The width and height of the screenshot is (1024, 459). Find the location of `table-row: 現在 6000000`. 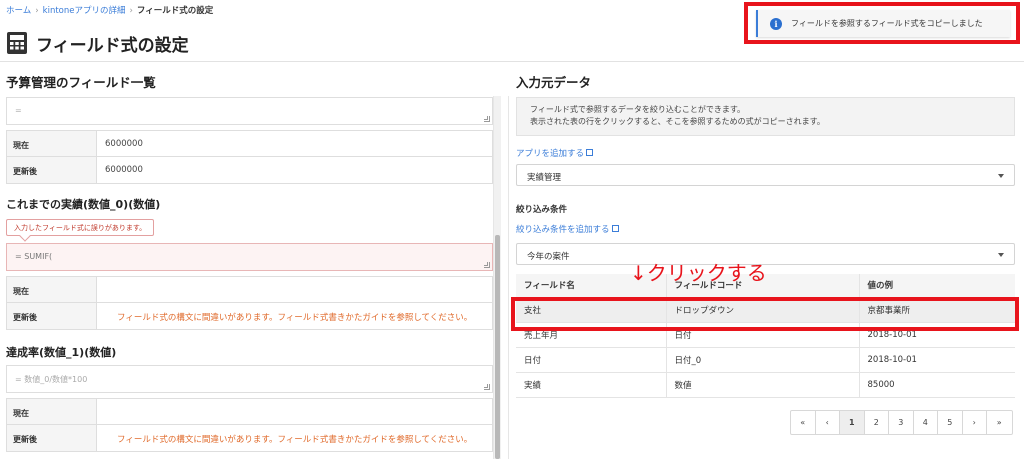

table-row: 現在 6000000 is located at coordinates (249, 144).